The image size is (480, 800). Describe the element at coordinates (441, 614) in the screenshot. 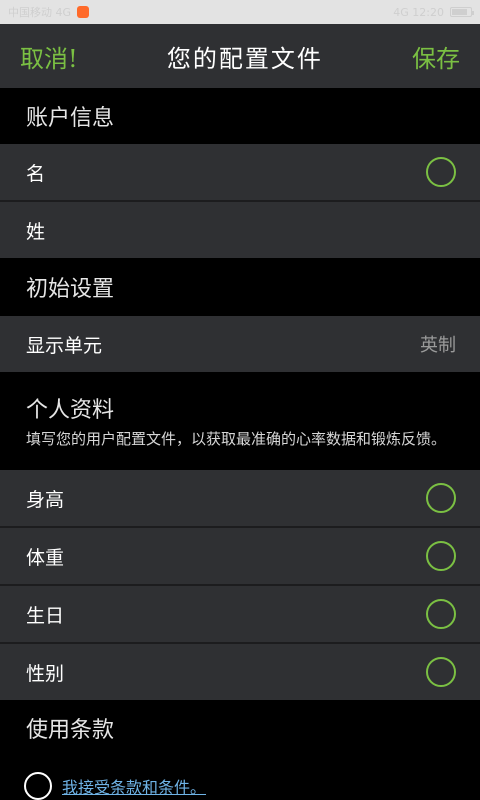

I see `birthday-radio` at that location.